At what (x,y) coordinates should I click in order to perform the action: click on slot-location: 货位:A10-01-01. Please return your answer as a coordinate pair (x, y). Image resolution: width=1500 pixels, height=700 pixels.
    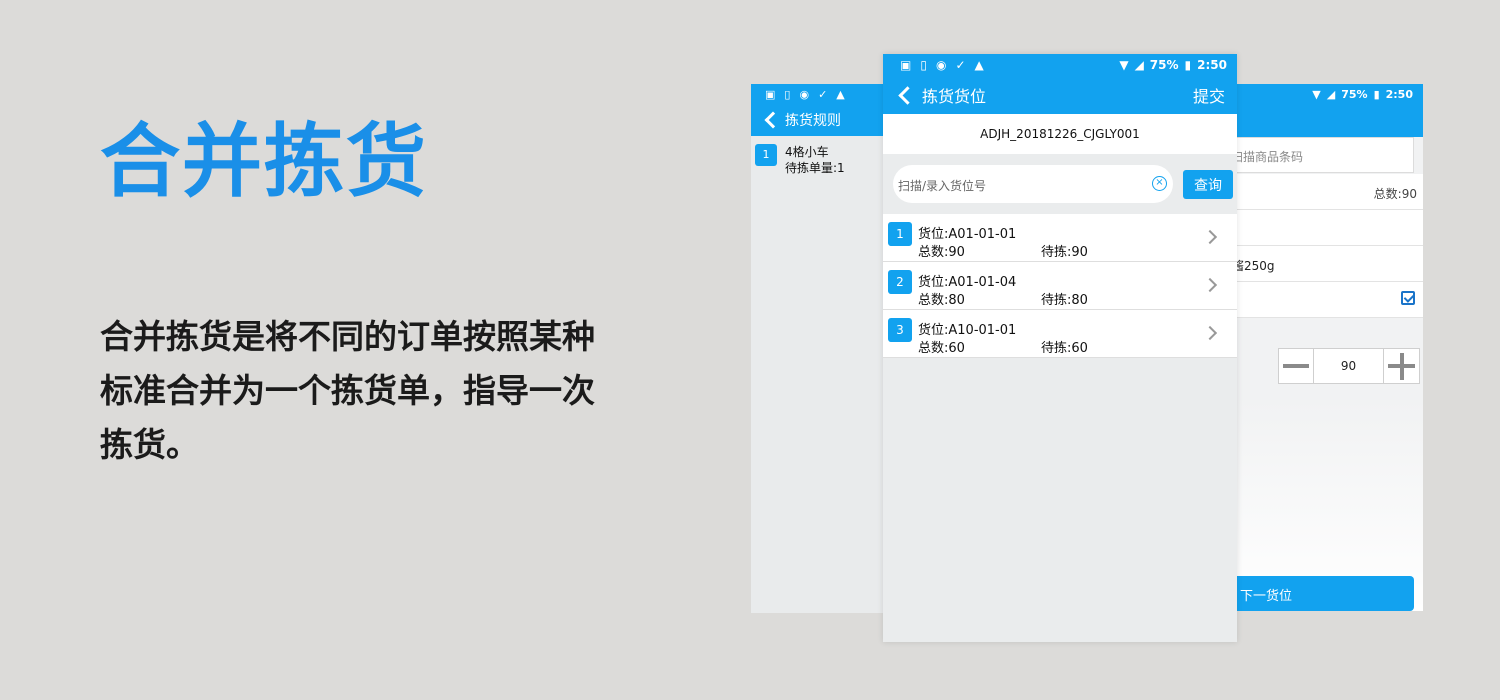
    Looking at the image, I should click on (967, 330).